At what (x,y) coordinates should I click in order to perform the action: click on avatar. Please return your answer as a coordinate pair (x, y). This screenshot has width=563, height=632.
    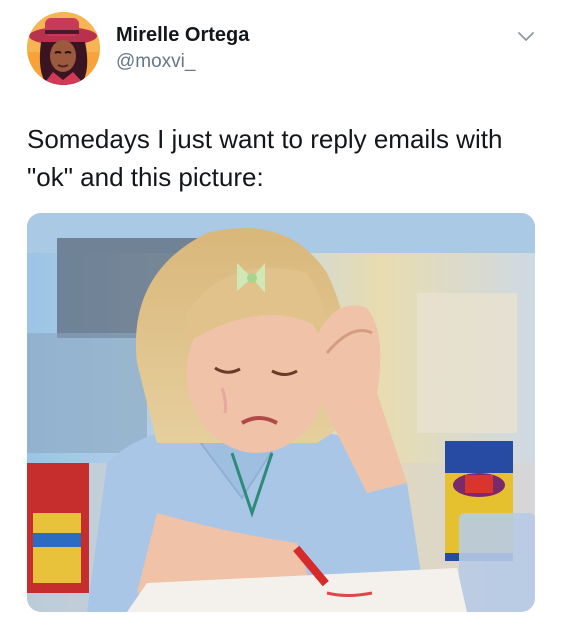
    Looking at the image, I should click on (63, 48).